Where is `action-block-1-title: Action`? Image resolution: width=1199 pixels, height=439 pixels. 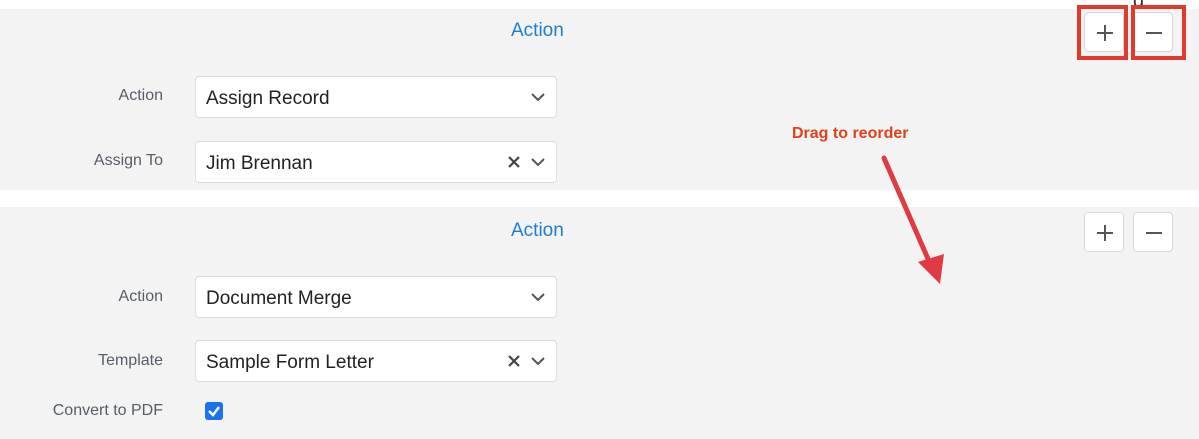 action-block-1-title: Action is located at coordinates (537, 30).